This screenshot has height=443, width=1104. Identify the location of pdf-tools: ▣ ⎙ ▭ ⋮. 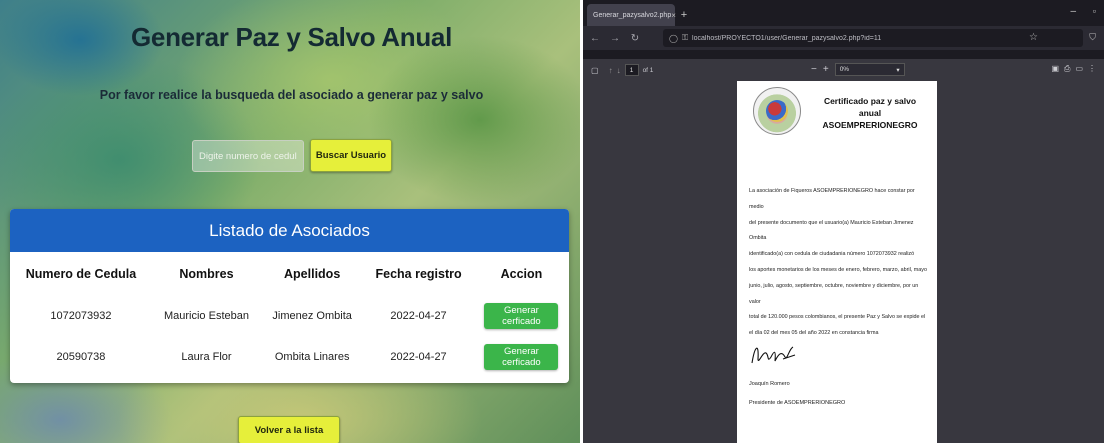
(1073, 69).